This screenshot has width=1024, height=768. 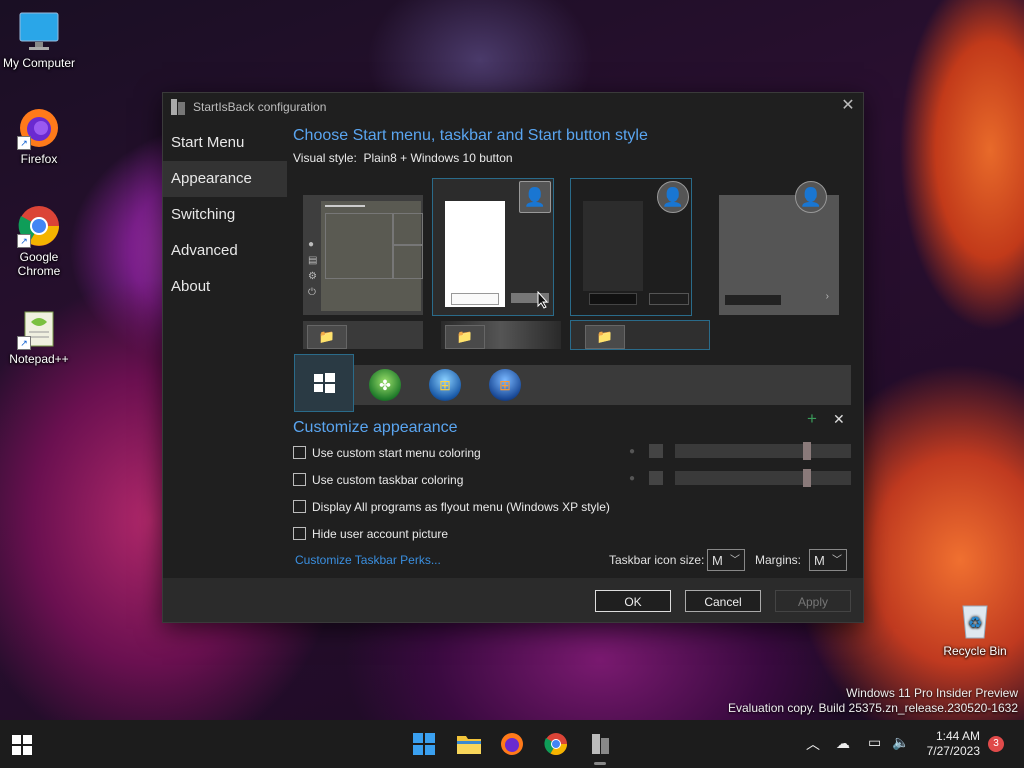 I want to click on desktop-icon-label: Notepad++, so click(x=39, y=359).